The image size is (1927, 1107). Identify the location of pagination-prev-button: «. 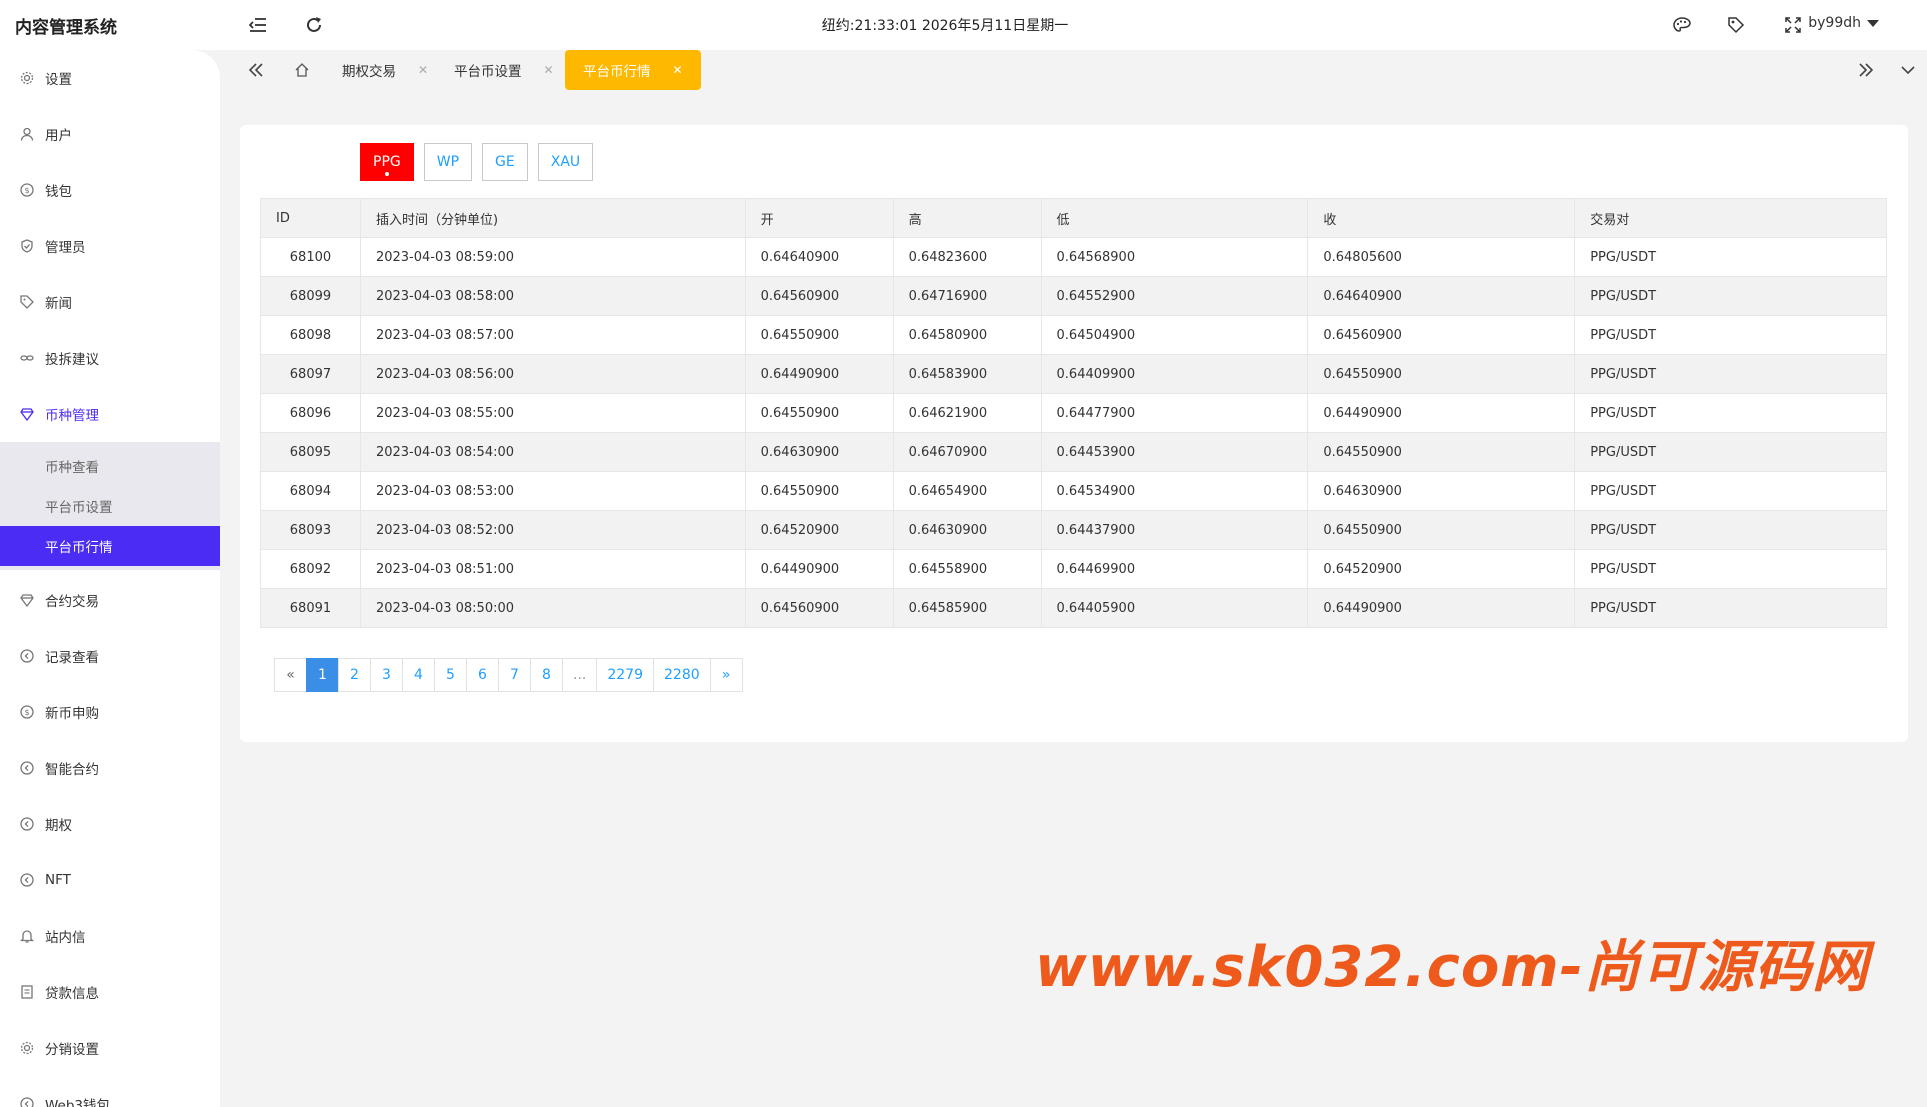
(290, 675).